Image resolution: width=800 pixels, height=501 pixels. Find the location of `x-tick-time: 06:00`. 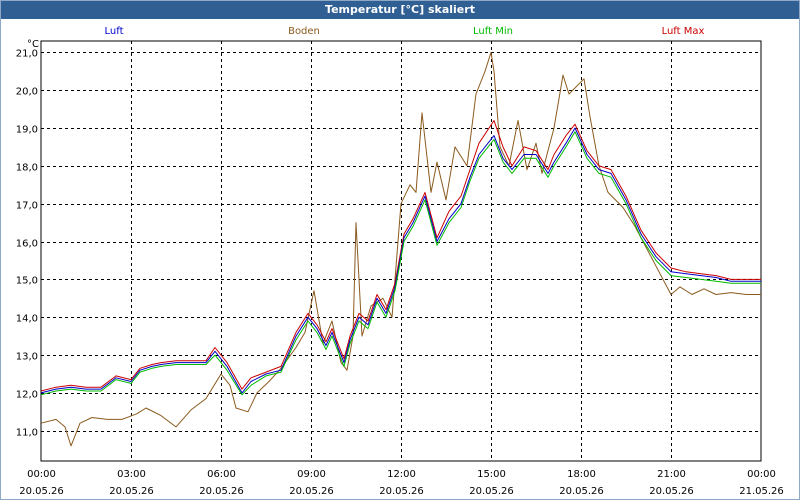

x-tick-time: 06:00 is located at coordinates (221, 474).